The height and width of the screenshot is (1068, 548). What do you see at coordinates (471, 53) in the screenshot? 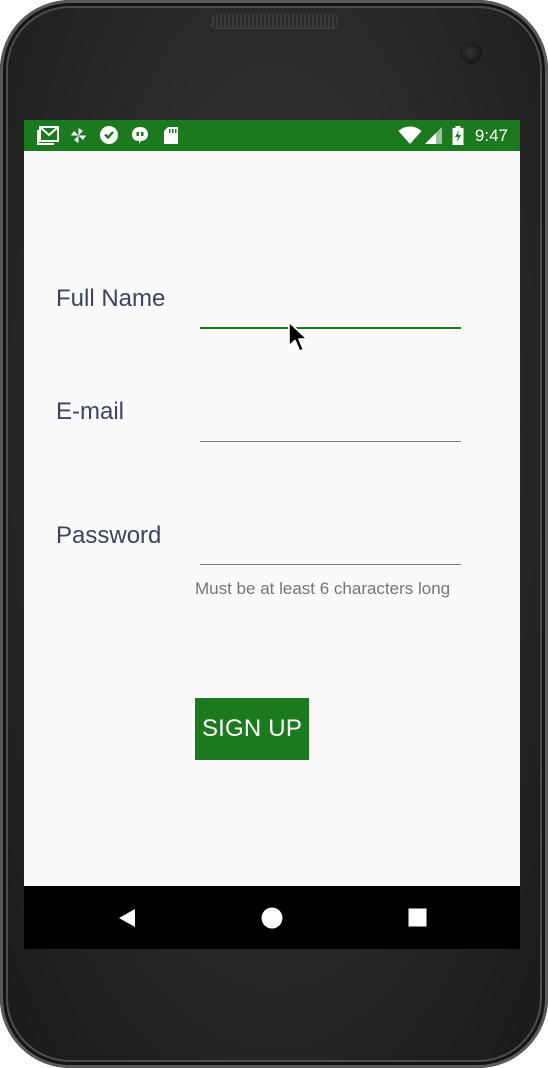
I see `front-camera` at bounding box center [471, 53].